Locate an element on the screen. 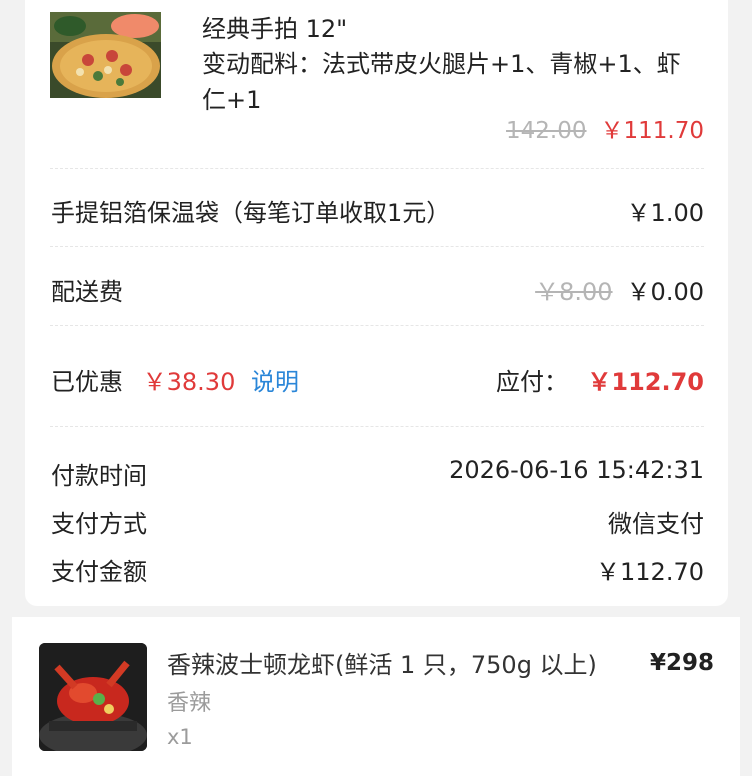  lobster-image is located at coordinates (93, 697).